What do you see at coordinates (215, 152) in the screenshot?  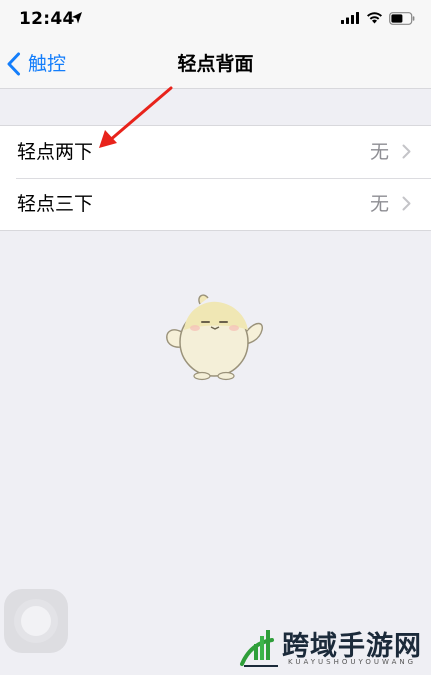 I see `list-row-double-tap: 轻点两下 无` at bounding box center [215, 152].